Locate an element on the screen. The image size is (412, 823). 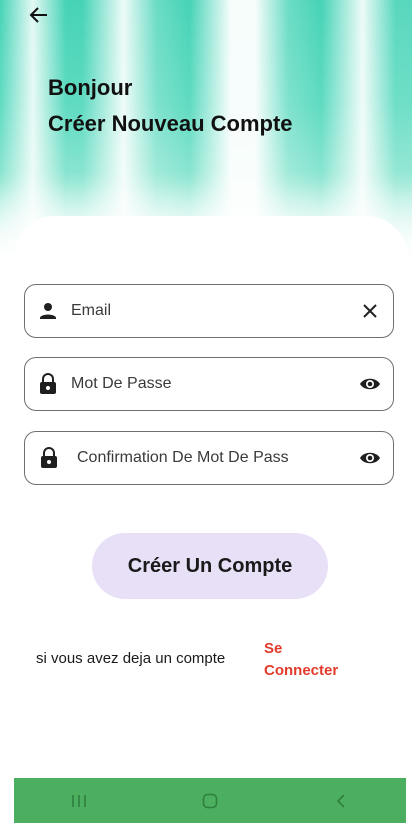
login-link: Se Connecter is located at coordinates (314, 660).